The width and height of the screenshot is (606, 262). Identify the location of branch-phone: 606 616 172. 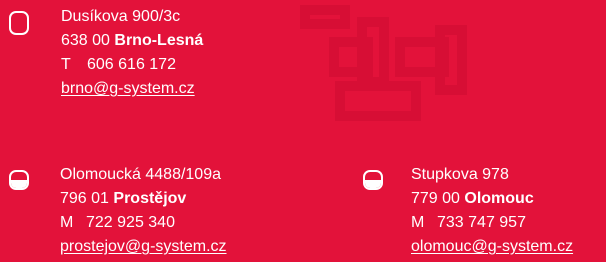
(131, 64).